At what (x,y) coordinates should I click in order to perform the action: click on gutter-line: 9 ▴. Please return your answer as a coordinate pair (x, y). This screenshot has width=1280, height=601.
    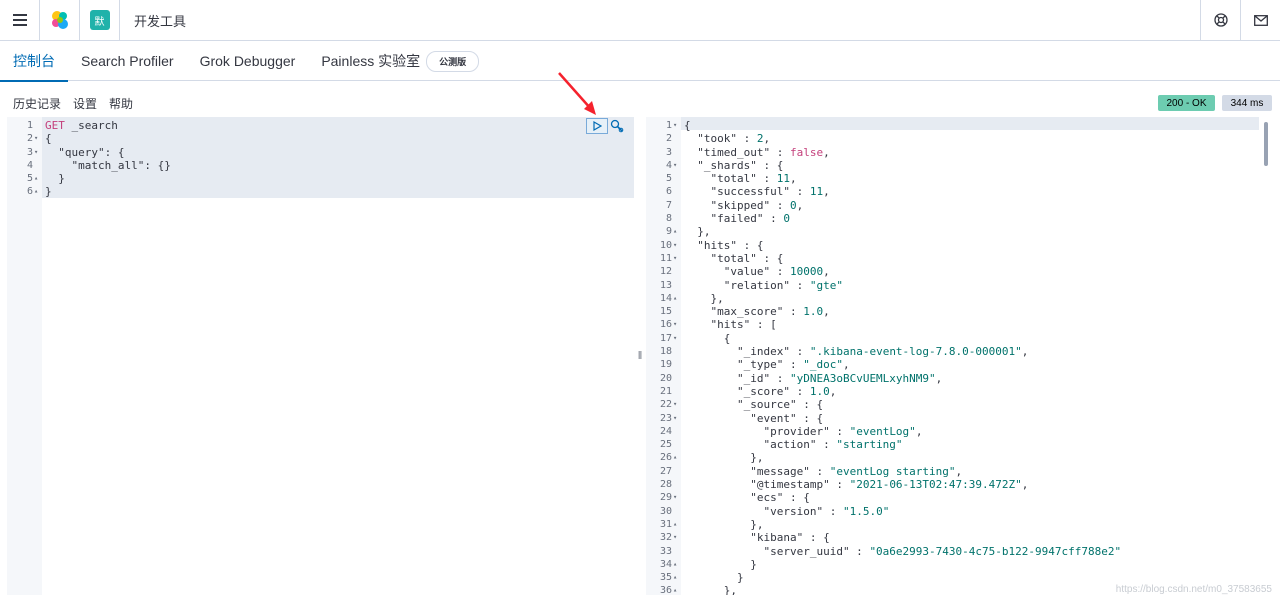
    Looking at the image, I should click on (663, 231).